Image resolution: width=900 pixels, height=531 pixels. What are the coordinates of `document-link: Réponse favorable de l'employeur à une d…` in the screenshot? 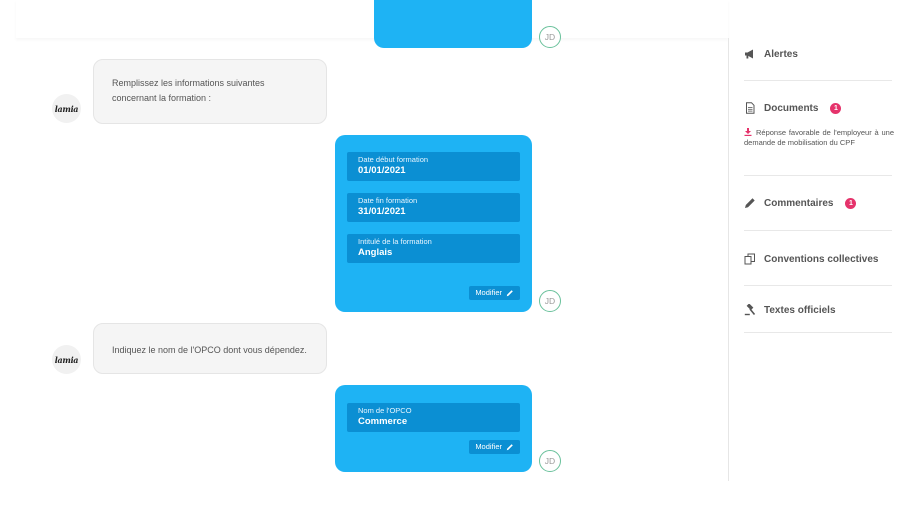 It's located at (819, 138).